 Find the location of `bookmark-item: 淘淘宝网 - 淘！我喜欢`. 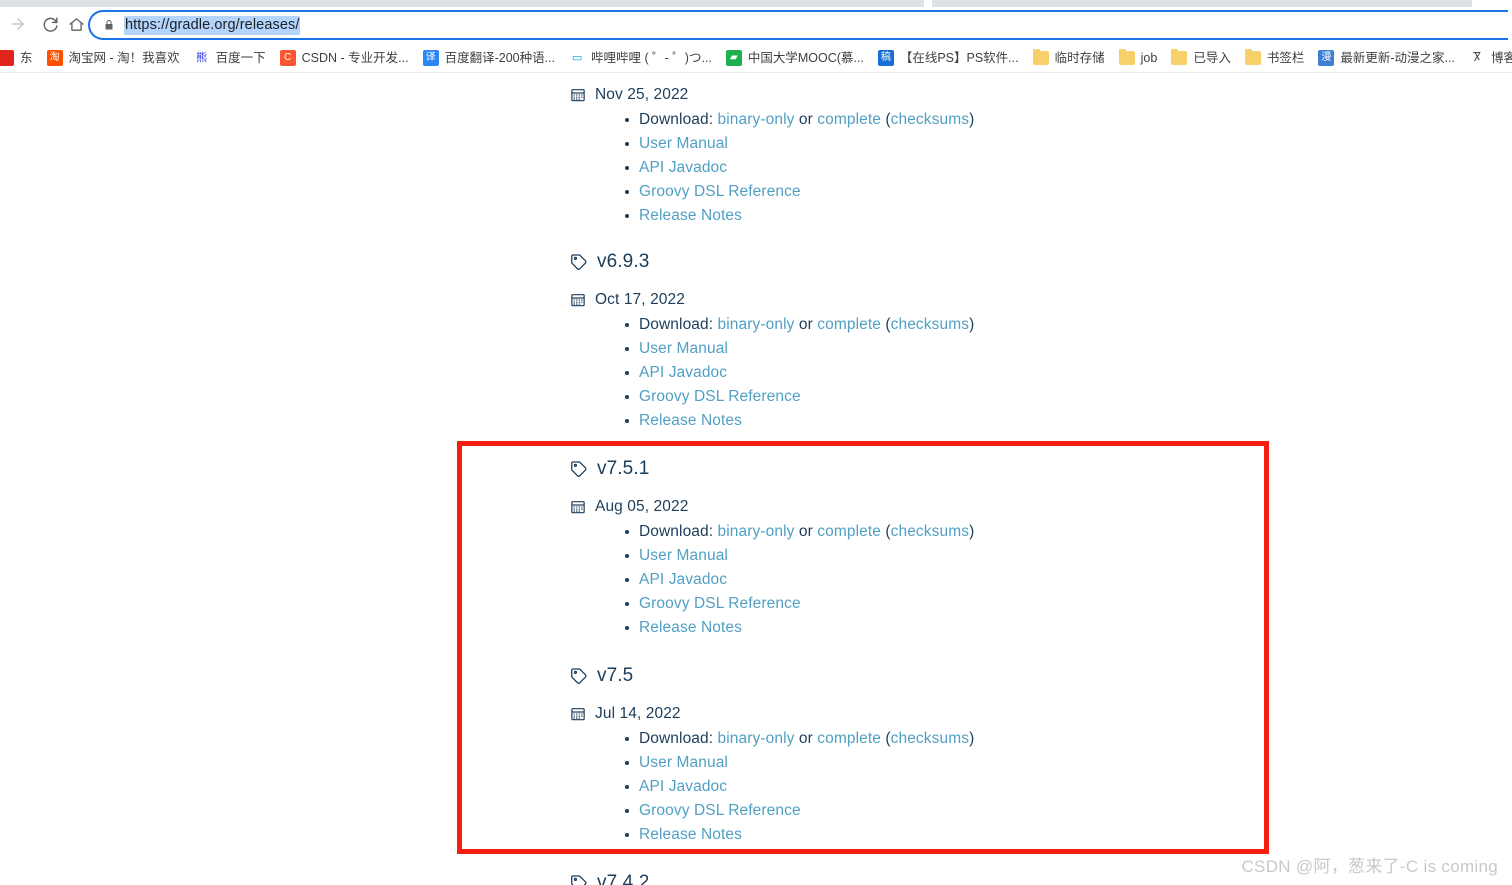

bookmark-item: 淘淘宝网 - 淘！我喜欢 is located at coordinates (113, 58).